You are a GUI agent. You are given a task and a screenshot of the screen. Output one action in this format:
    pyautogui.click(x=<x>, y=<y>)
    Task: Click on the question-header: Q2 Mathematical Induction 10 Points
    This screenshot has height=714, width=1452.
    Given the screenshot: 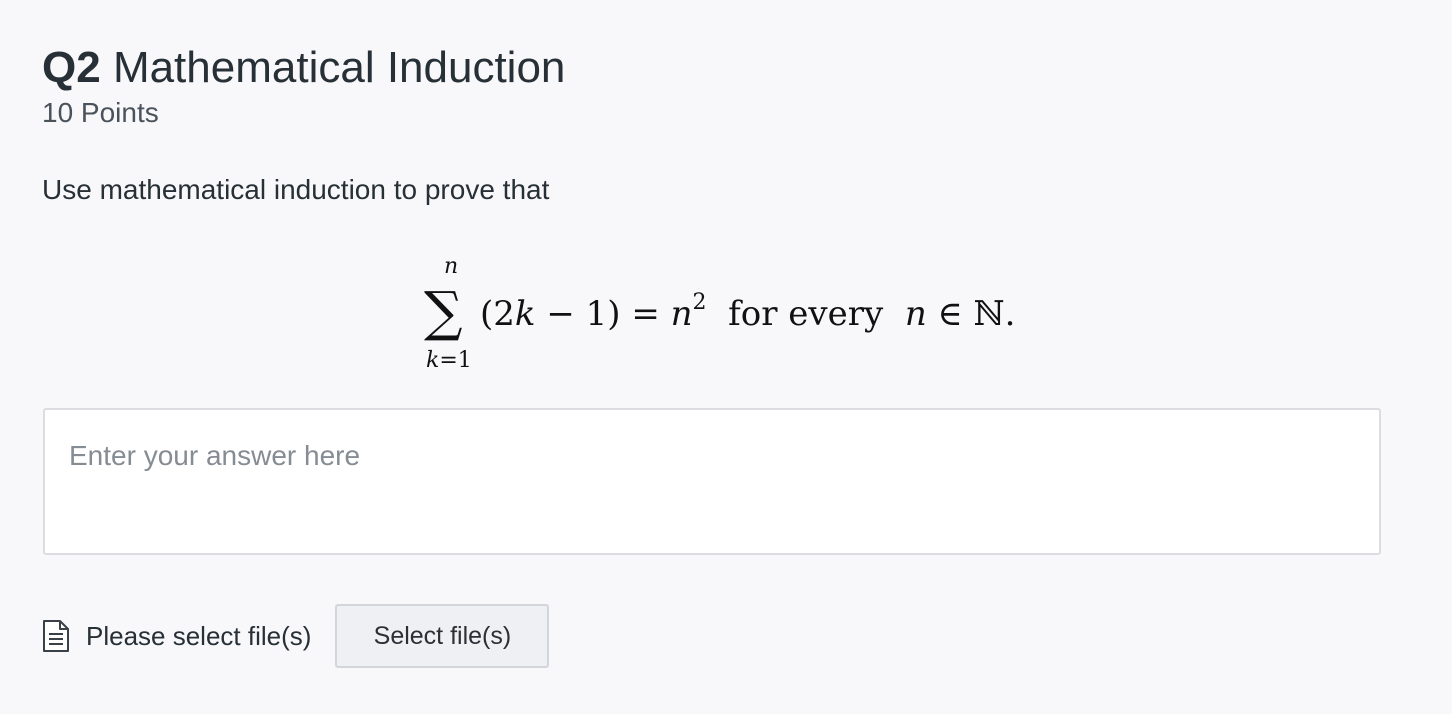 What is the action you would take?
    pyautogui.click(x=303, y=84)
    